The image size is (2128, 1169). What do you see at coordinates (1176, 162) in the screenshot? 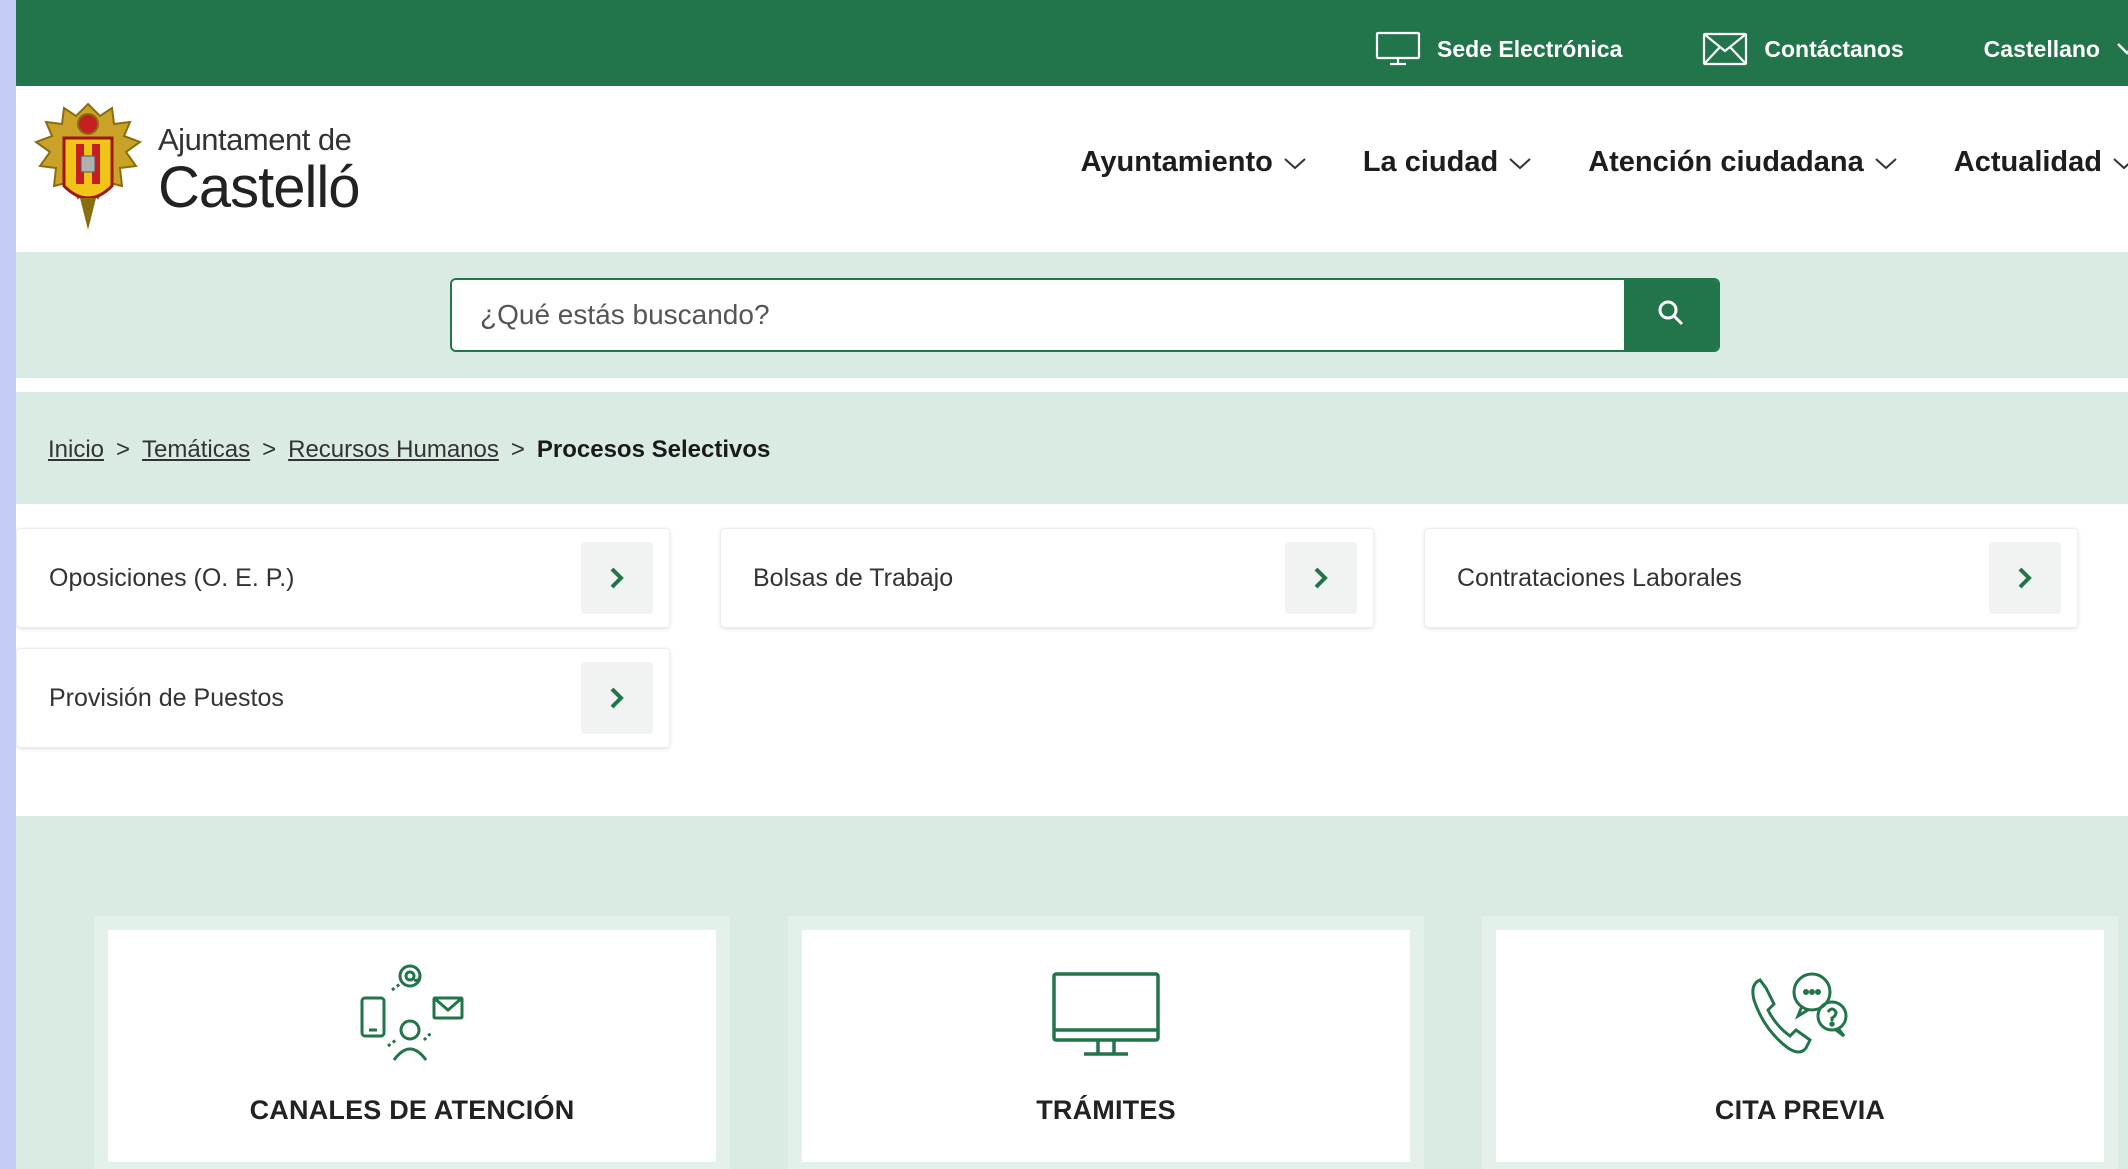
I see `nav-label: Ayuntamiento` at bounding box center [1176, 162].